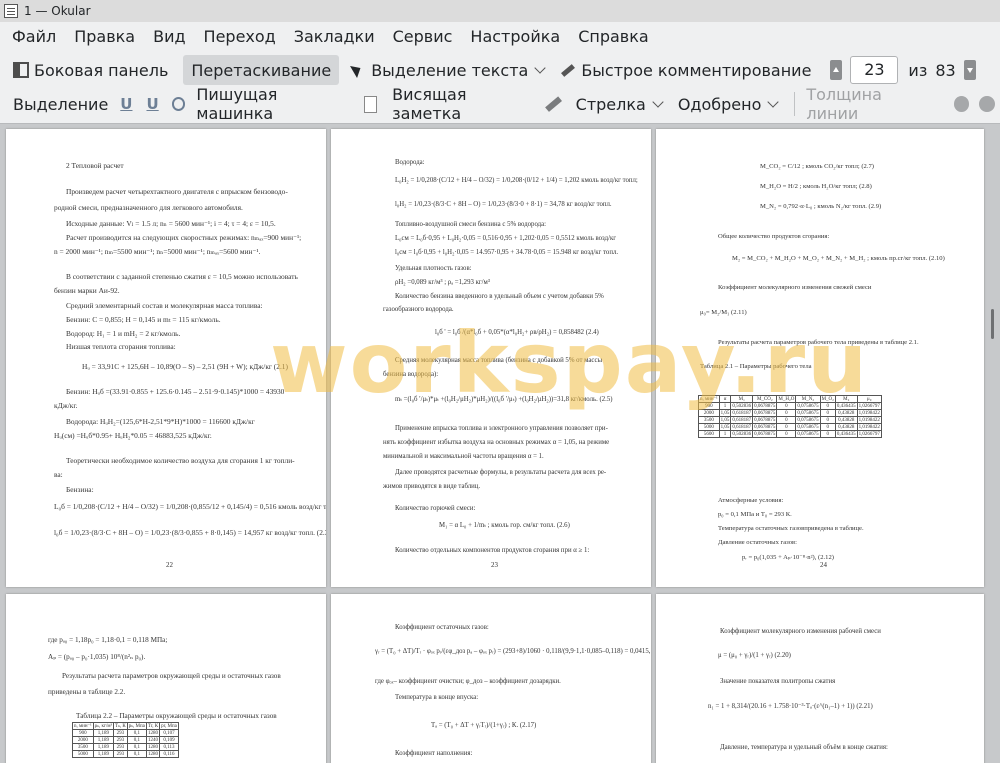 The height and width of the screenshot is (763, 1000). I want to click on squiggle-underline-icon: U, so click(152, 104).